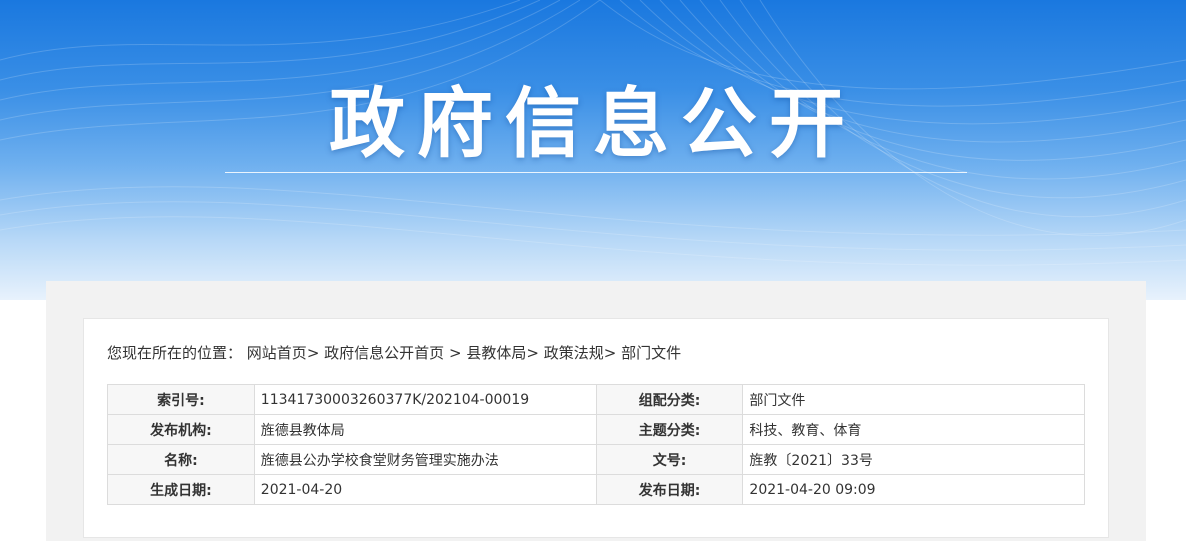 The image size is (1186, 541). I want to click on breadcrumb-prefix: 您现在所在的位置：, so click(175, 353).